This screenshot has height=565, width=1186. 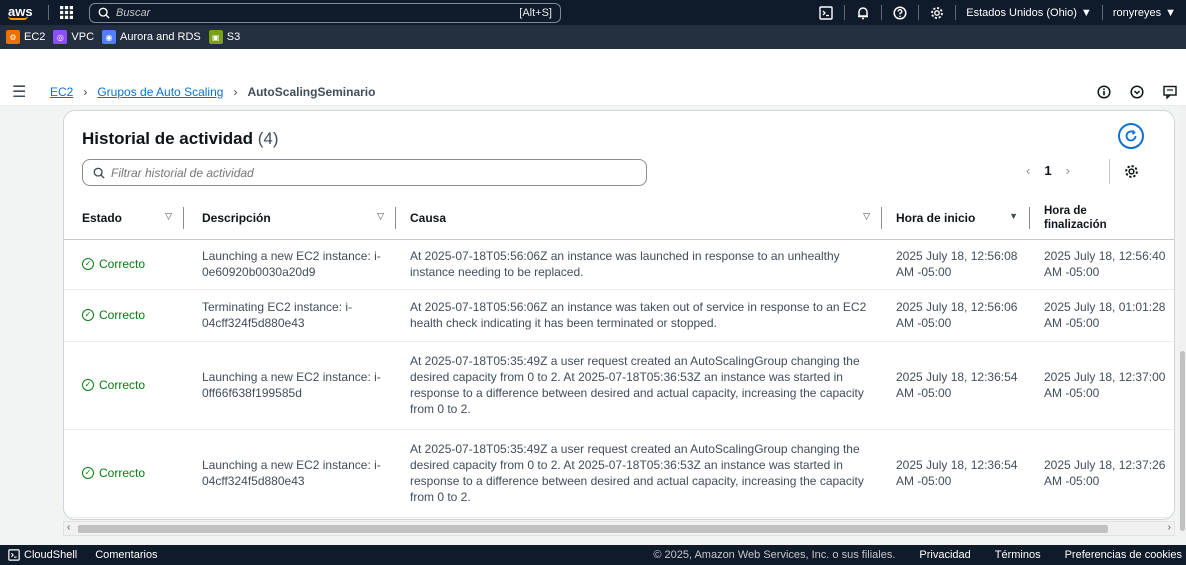 I want to click on aws-logo: aws, so click(x=24, y=11).